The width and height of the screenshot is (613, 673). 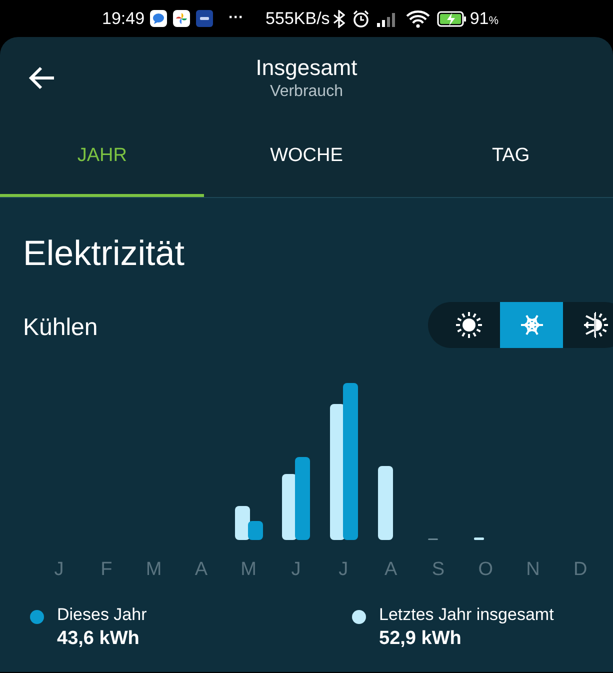 I want to click on month-label: F, so click(x=107, y=570).